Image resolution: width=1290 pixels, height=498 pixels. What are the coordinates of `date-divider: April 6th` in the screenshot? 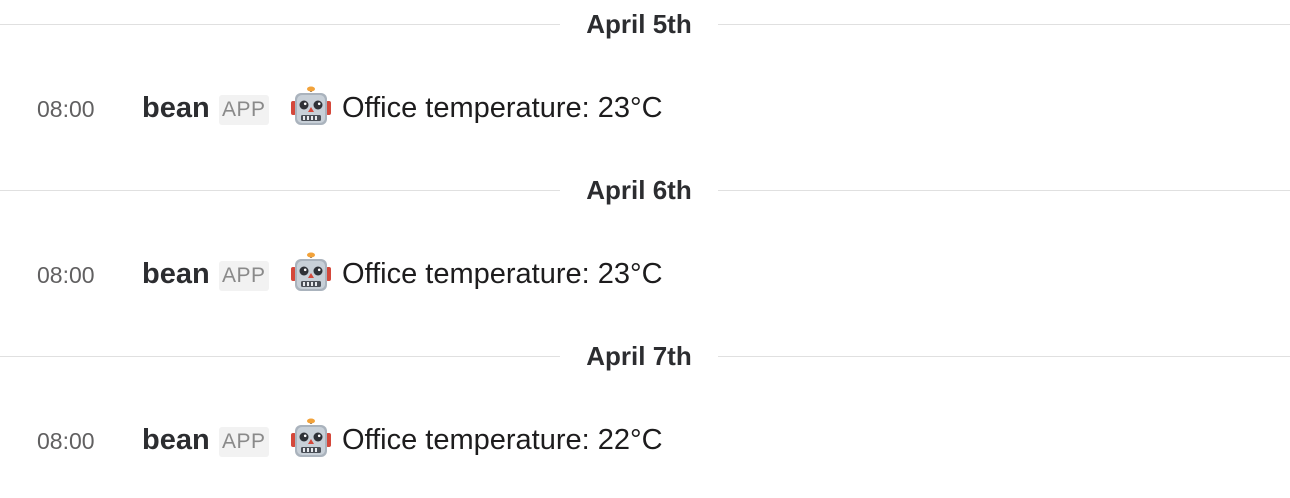 It's located at (645, 190).